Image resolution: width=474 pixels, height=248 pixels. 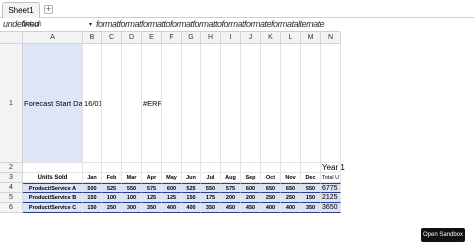 I want to click on cell-l3: Nov, so click(x=291, y=178).